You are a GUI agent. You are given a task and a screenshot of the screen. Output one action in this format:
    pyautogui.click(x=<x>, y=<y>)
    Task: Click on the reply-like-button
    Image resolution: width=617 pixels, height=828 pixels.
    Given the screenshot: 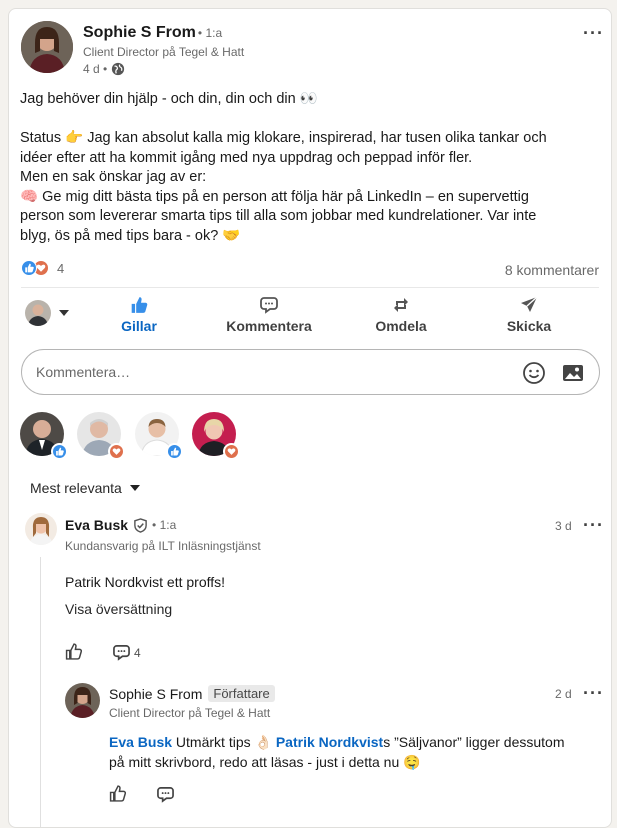 What is the action you would take?
    pyautogui.click(x=117, y=793)
    